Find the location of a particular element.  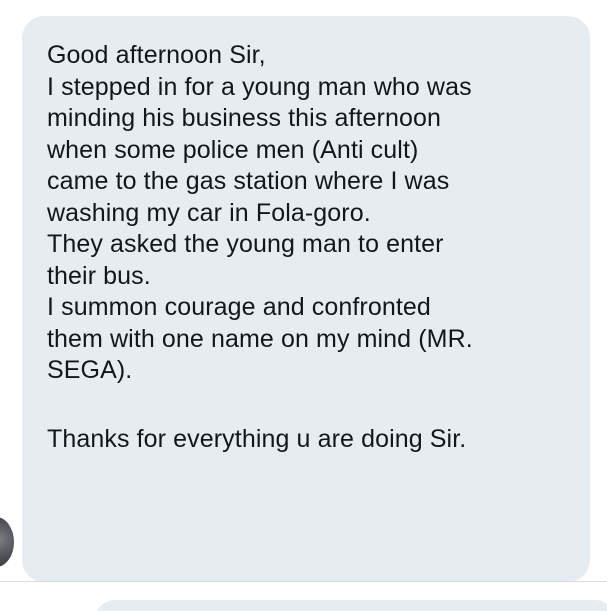

message-line: SEGA). is located at coordinates (90, 370).